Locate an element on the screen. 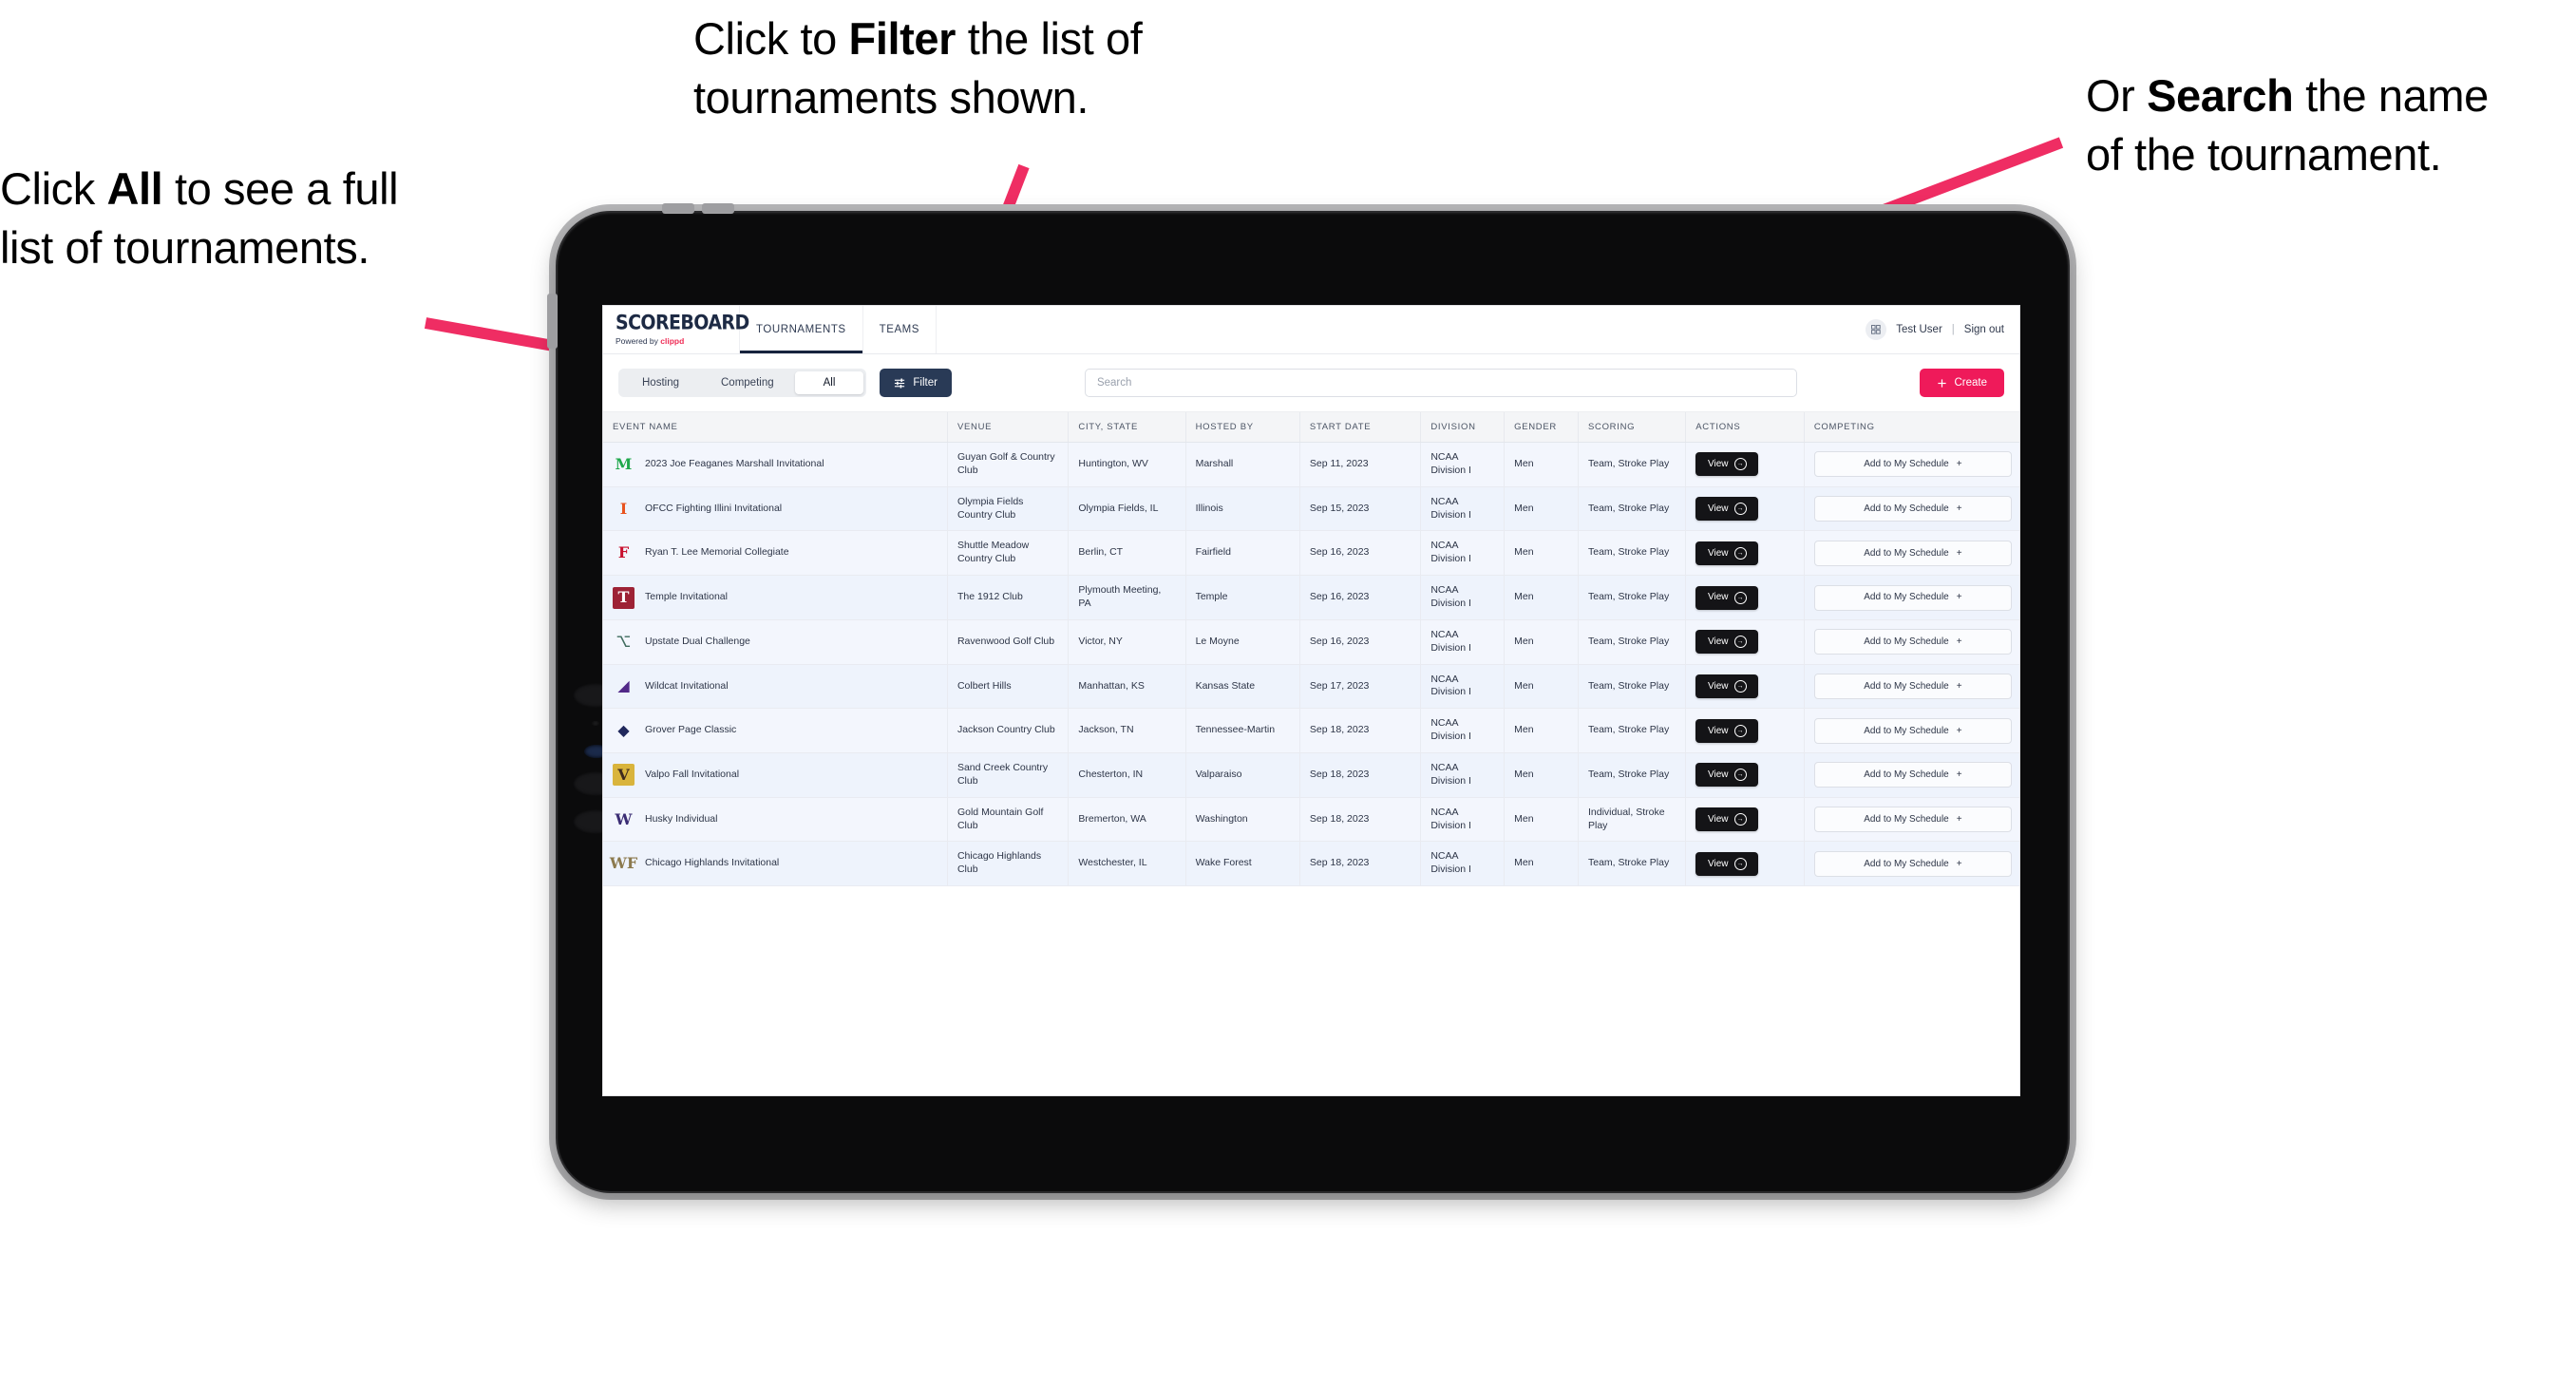 Image resolution: width=2576 pixels, height=1386 pixels. tab-tournaments-label: TOURNAMENTS is located at coordinates (801, 329).